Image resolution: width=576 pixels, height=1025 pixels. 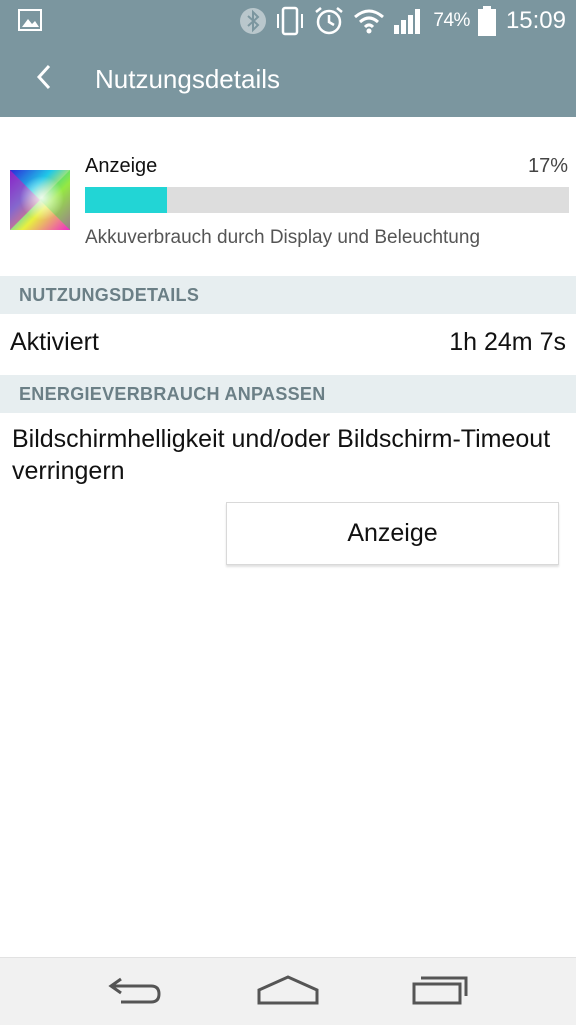 I want to click on page-title: Nutzungsdetails, so click(x=187, y=79).